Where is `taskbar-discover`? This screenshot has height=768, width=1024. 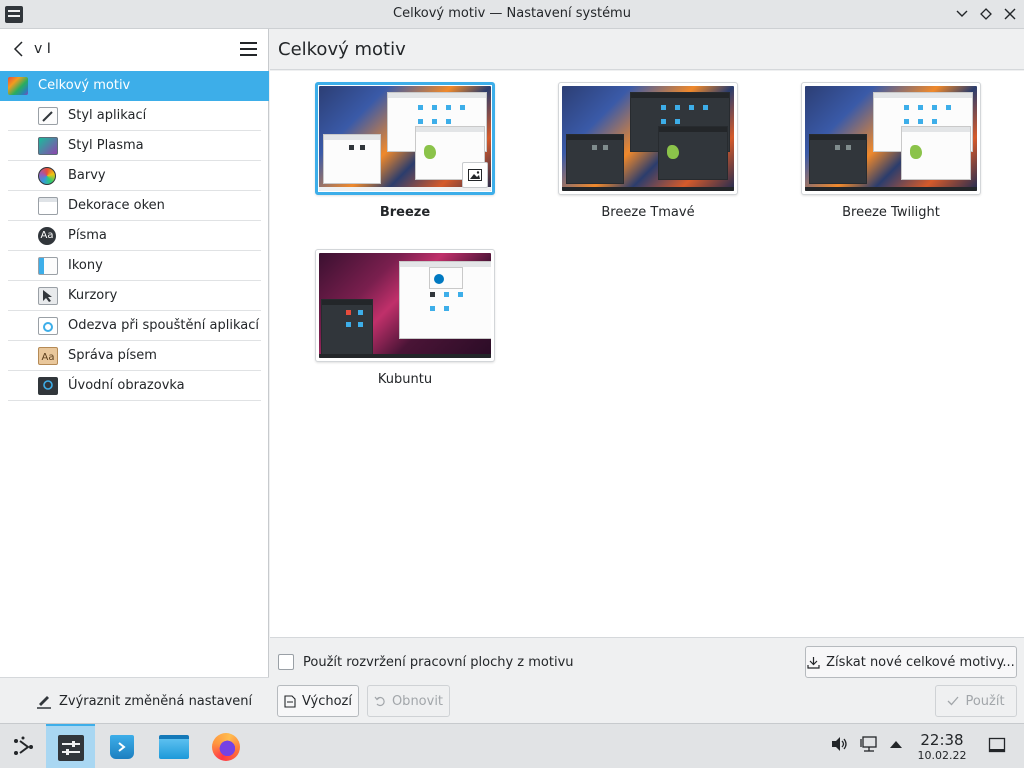
taskbar-discover is located at coordinates (122, 746).